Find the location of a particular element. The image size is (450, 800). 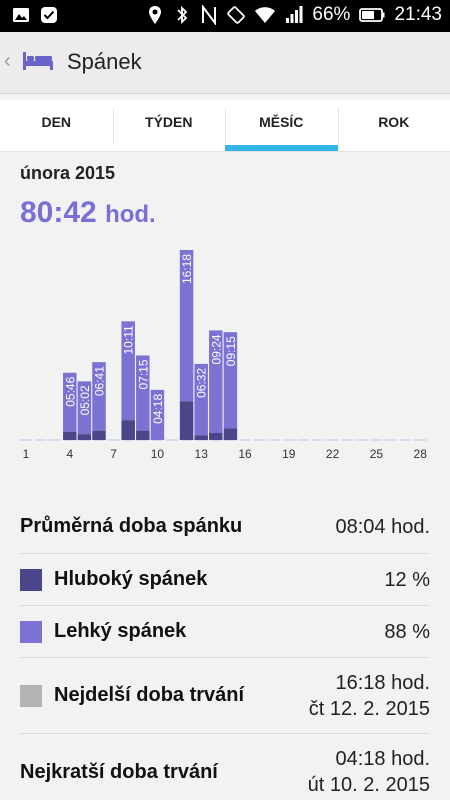

stat-shortest-value-wrap: 04:18 hod. út 10. 2. 2015 is located at coordinates (369, 772).